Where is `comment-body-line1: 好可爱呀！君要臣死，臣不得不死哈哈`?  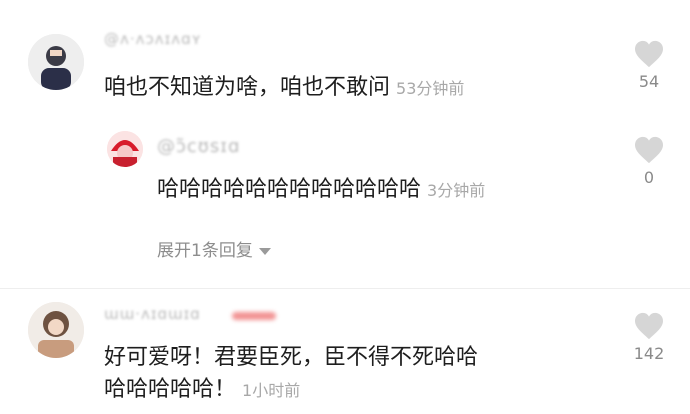
comment-body-line1: 好可爱呀！君要臣死，臣不得不死哈哈 is located at coordinates (291, 357).